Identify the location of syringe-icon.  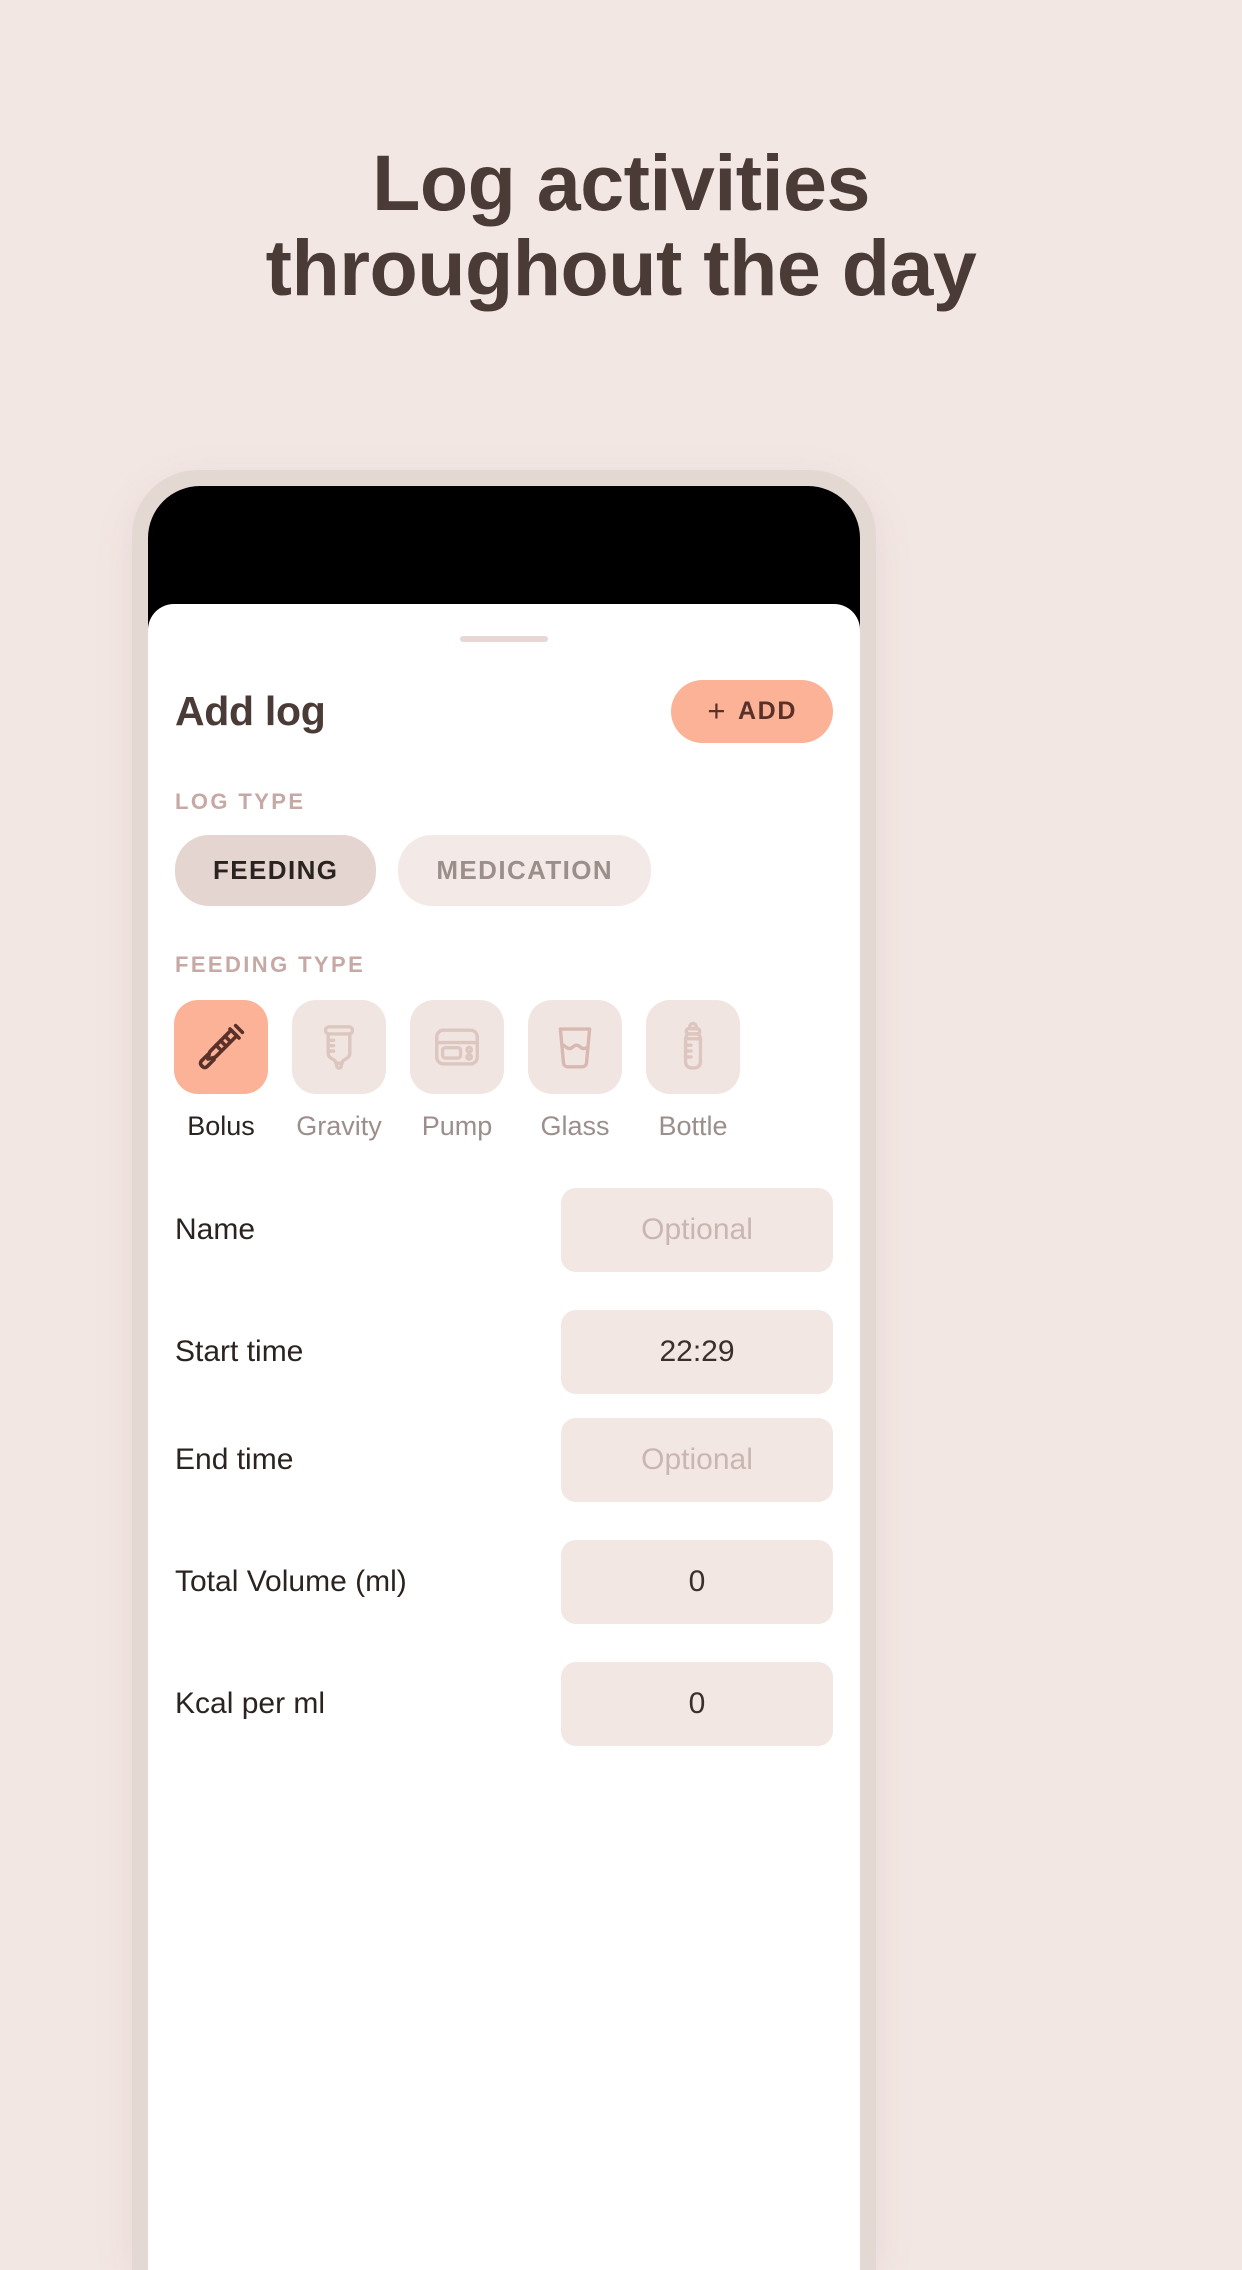
(221, 1046).